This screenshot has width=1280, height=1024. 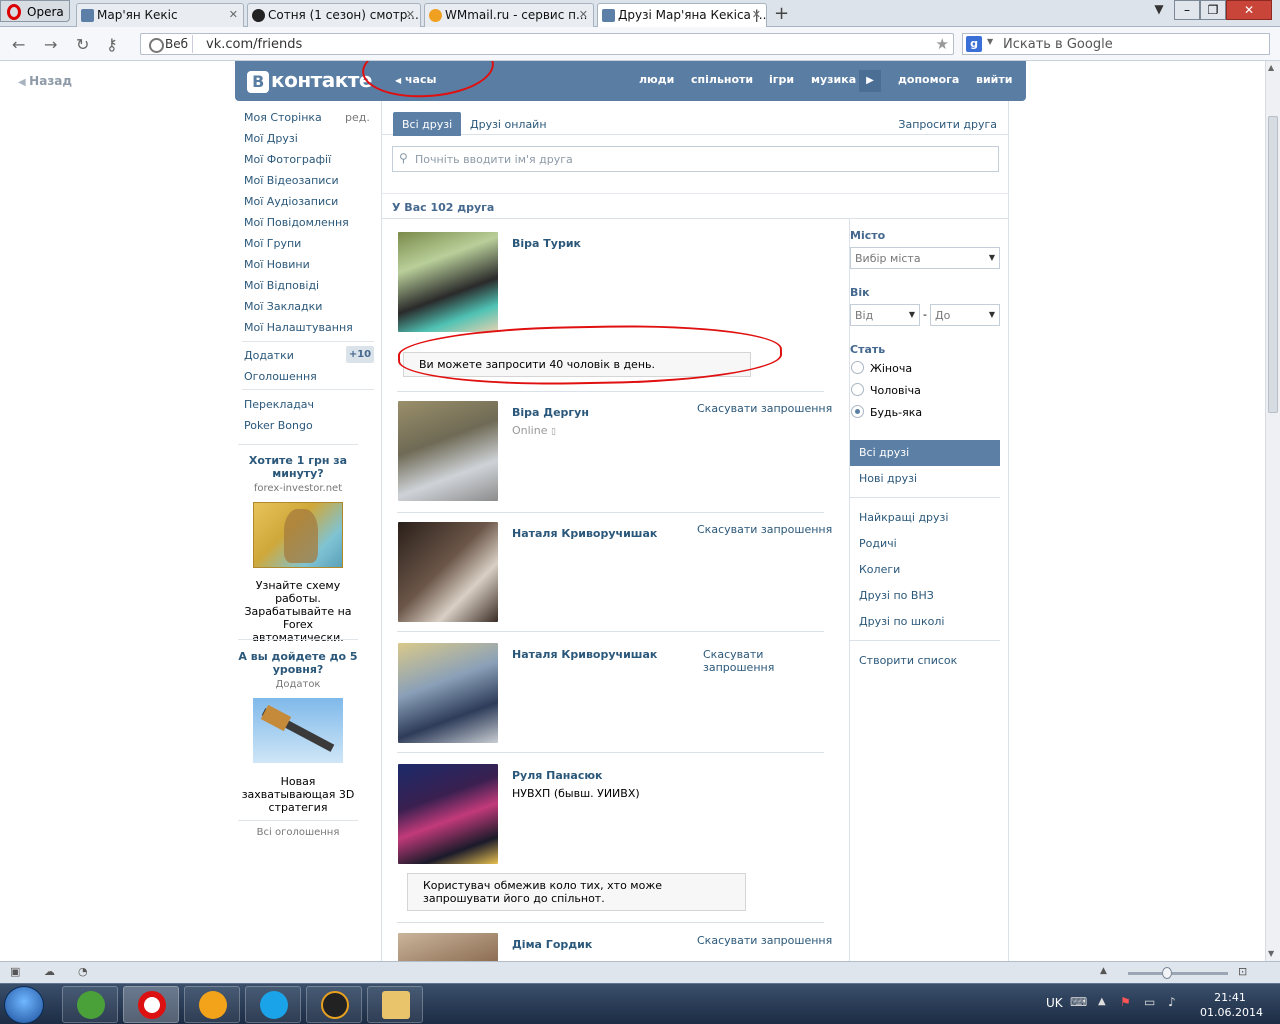 I want to click on cloud-icon: ☁, so click(x=49, y=971).